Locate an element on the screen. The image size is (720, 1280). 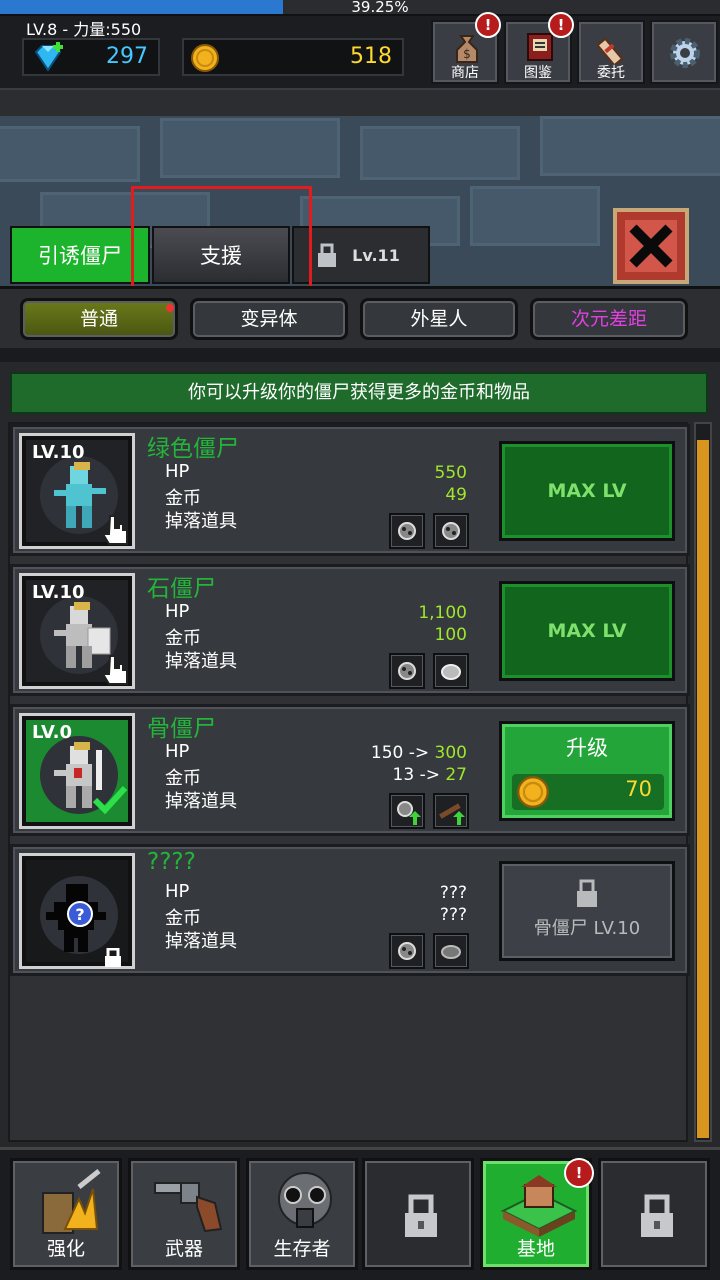
gear-icon is located at coordinates (685, 53).